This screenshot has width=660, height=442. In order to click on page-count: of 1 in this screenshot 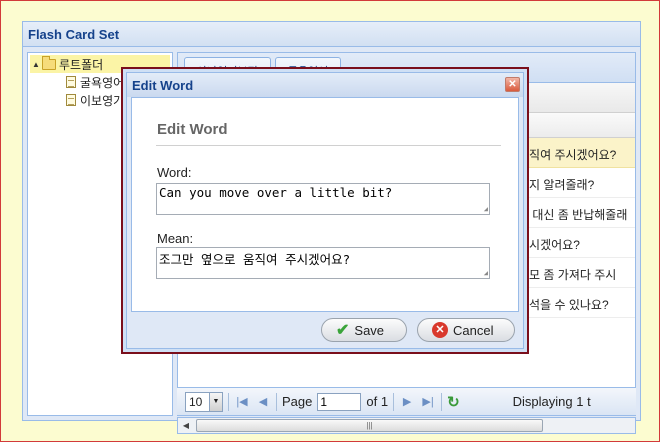, I will do `click(377, 401)`.